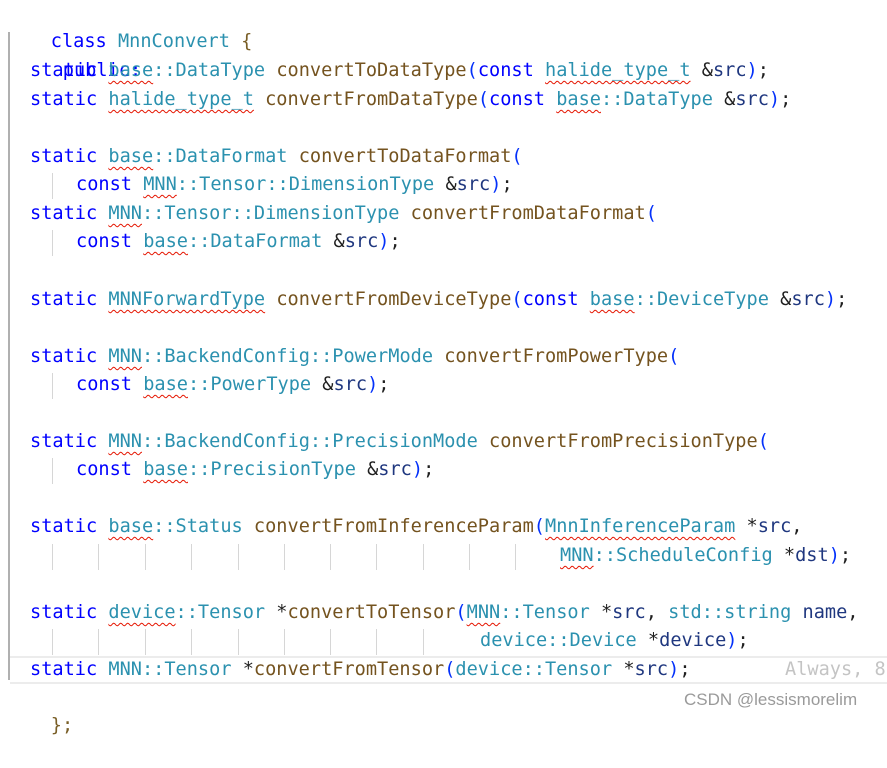  What do you see at coordinates (142, 612) in the screenshot?
I see `error-token: device` at bounding box center [142, 612].